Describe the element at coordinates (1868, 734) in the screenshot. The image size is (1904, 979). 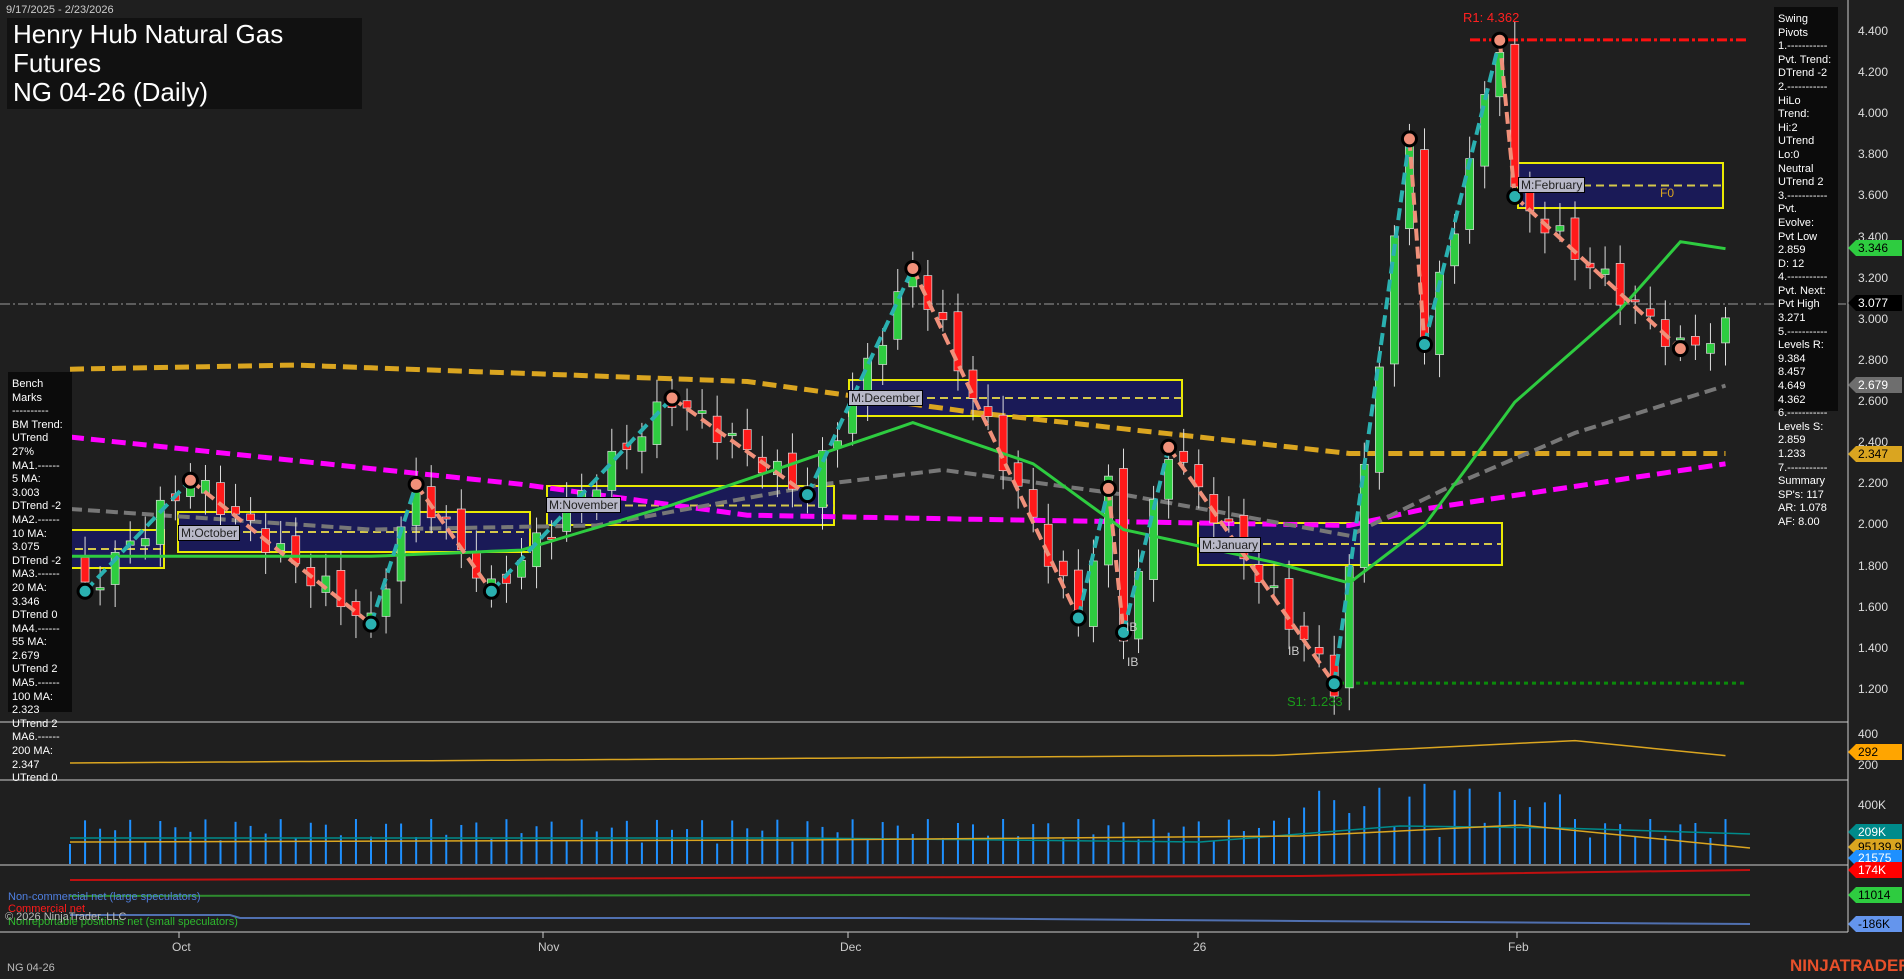
I see `indicator-tick: 400` at that location.